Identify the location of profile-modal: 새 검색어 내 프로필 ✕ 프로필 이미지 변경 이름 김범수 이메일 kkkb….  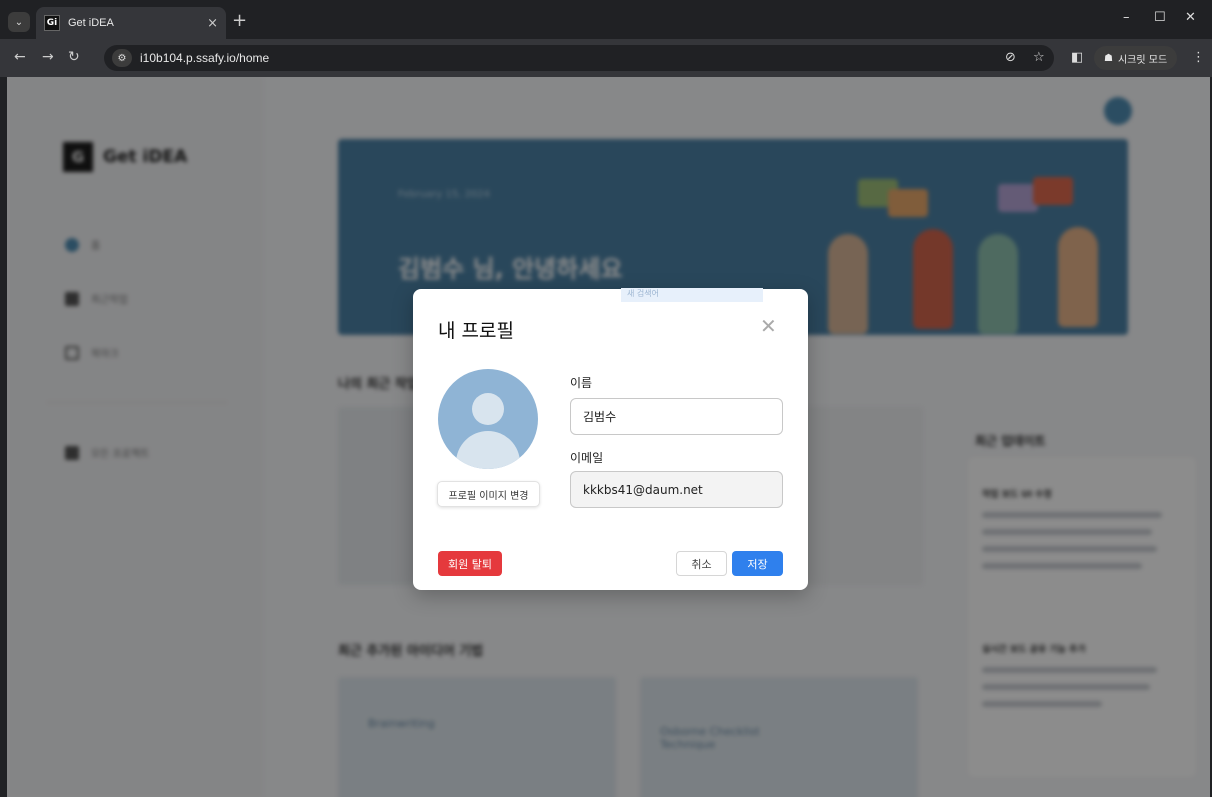
(610, 439).